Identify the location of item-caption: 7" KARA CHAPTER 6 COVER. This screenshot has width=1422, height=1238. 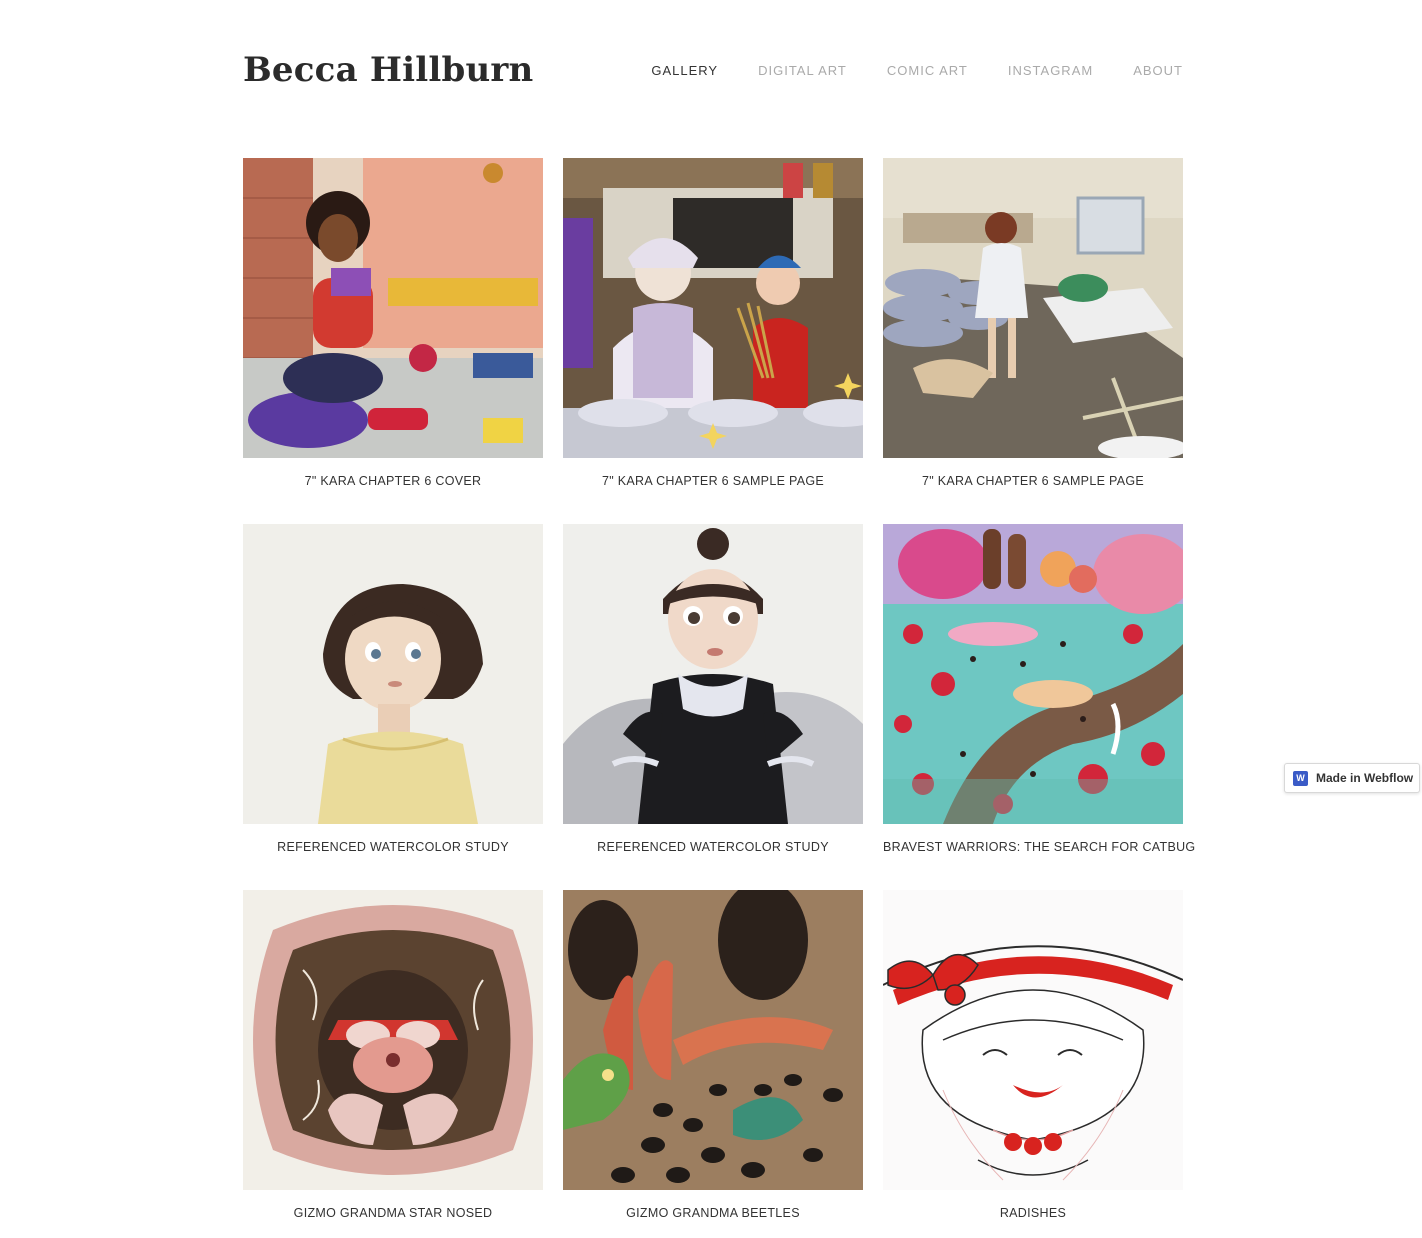
(393, 481).